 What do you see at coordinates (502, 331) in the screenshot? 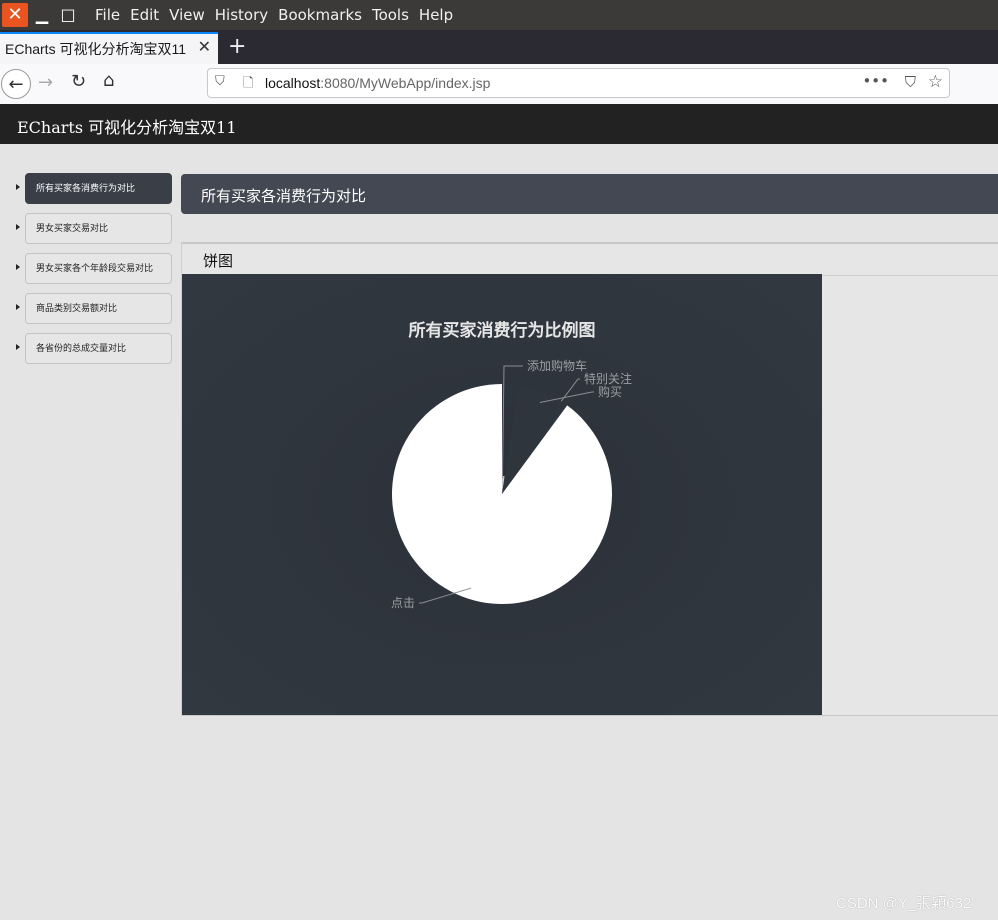
I see `chart-title: 所有买家消费行为比例图` at bounding box center [502, 331].